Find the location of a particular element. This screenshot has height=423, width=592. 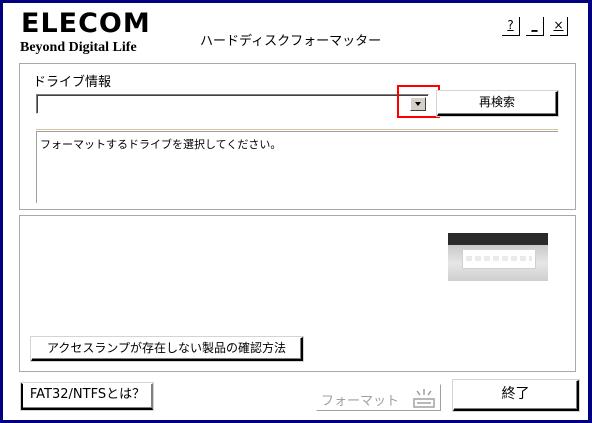

minimize-button: _ is located at coordinates (535, 26).